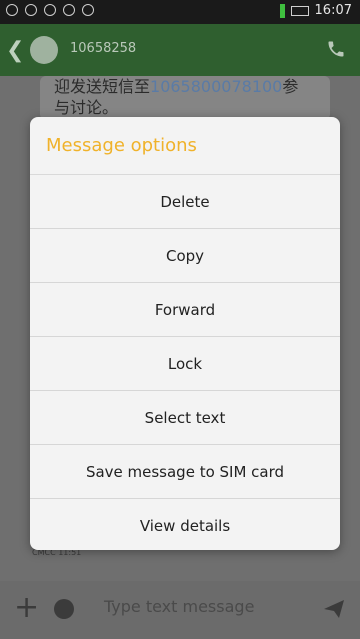 This screenshot has width=360, height=639. Describe the element at coordinates (185, 418) in the screenshot. I see `option-select-text: Select text` at that location.